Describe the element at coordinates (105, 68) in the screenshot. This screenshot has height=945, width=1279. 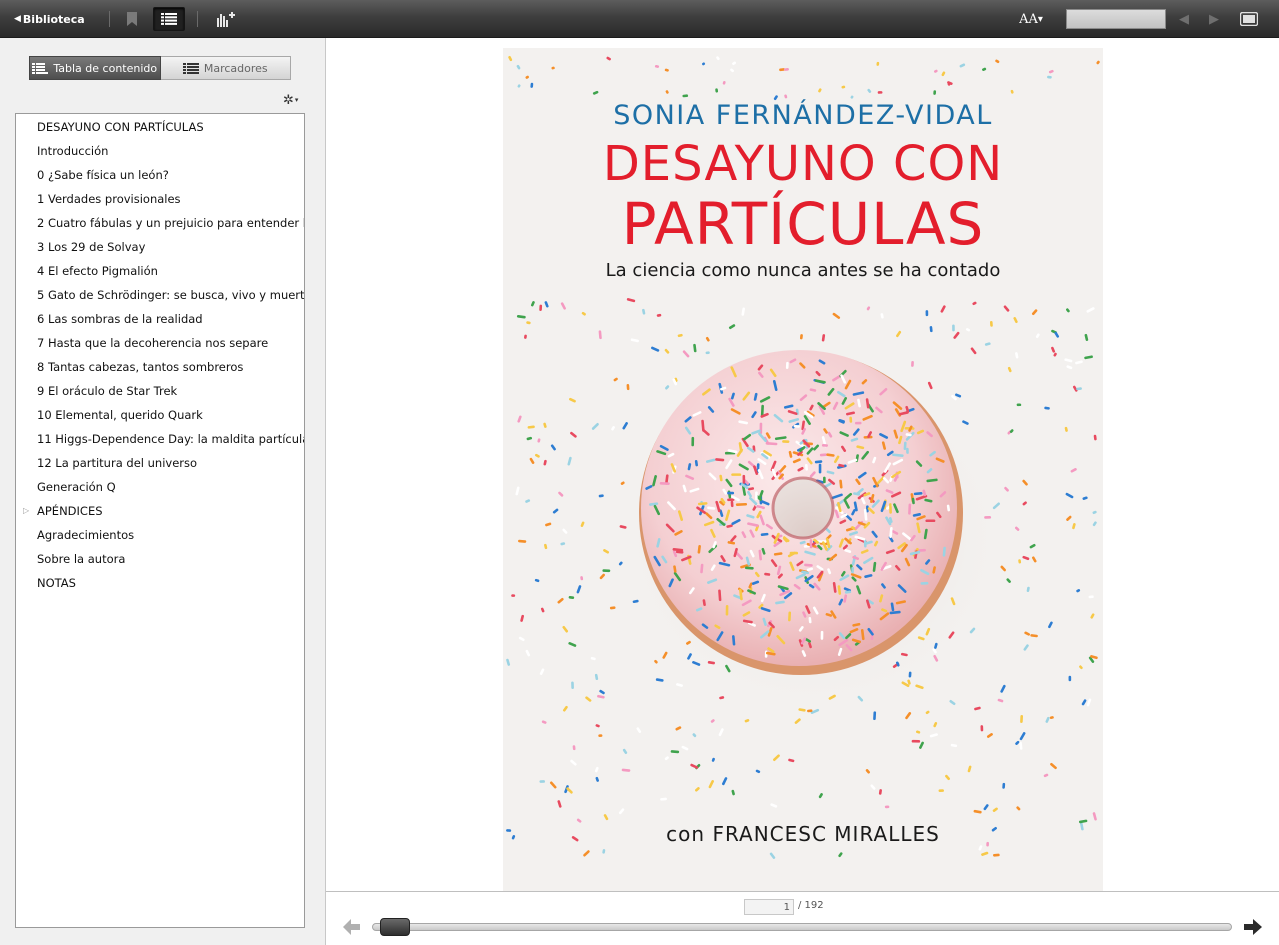
I see `tab-label: Tabla de contenido` at that location.